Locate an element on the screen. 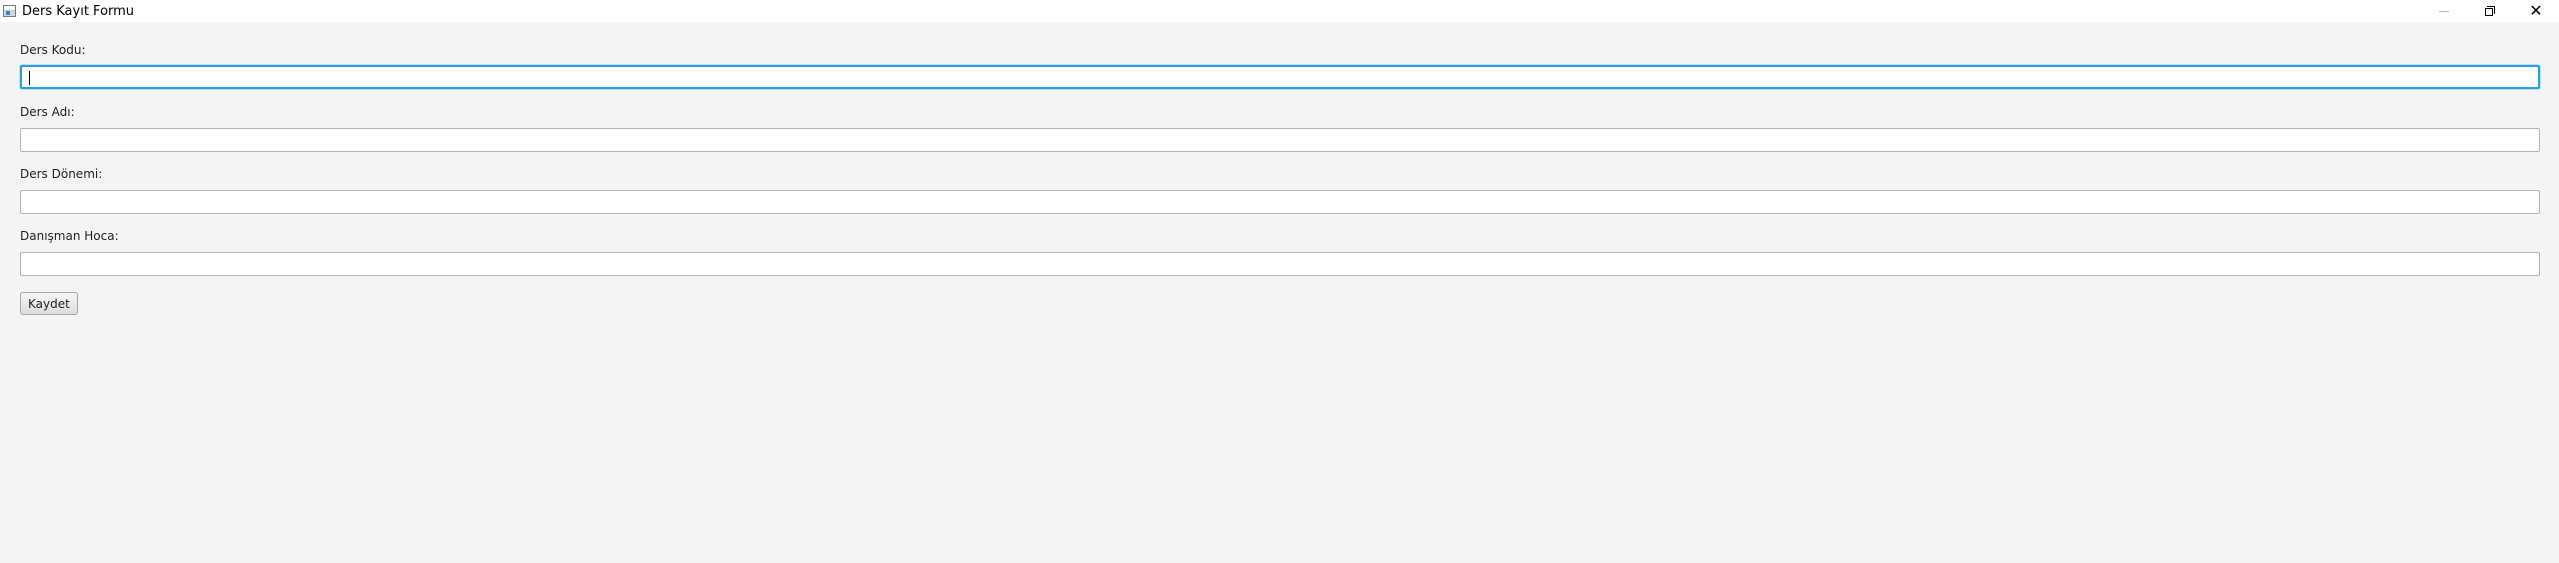 The image size is (2559, 563). minimize-button is located at coordinates (2444, 11).